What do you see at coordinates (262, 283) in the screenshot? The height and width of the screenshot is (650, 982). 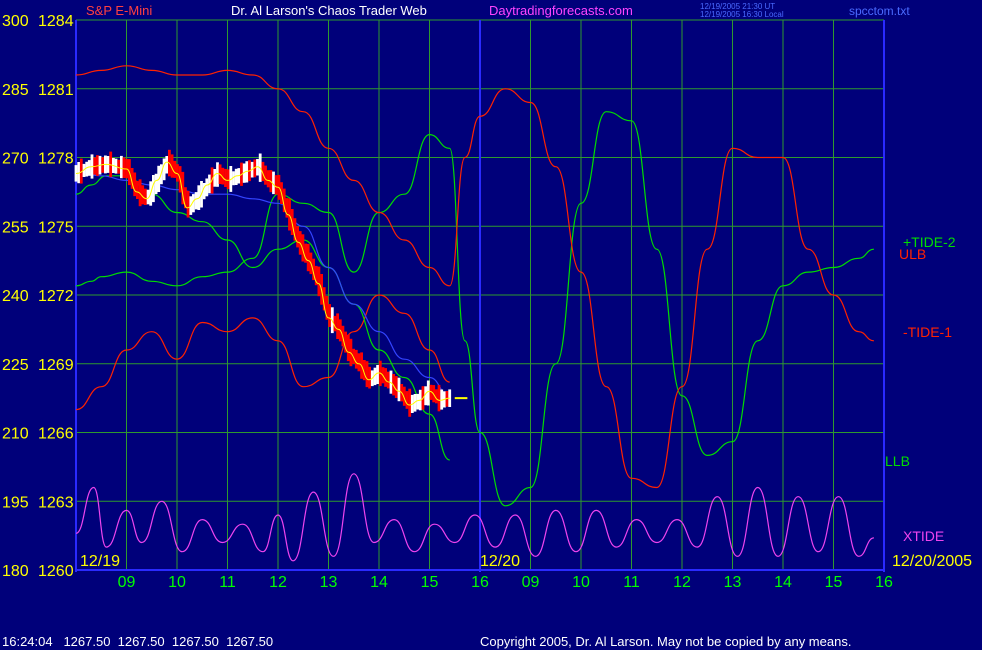 I see `series-line-blue` at bounding box center [262, 283].